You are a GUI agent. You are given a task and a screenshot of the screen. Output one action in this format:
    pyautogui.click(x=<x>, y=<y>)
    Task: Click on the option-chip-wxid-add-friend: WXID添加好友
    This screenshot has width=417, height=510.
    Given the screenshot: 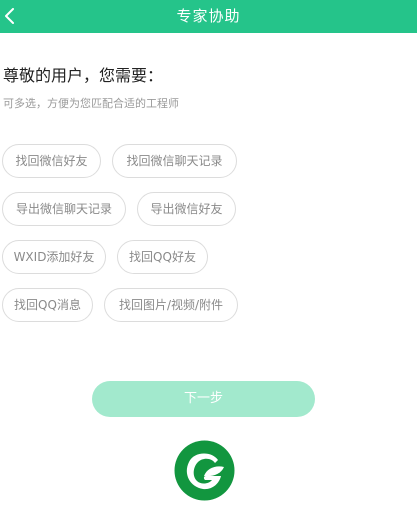 What is the action you would take?
    pyautogui.click(x=54, y=257)
    